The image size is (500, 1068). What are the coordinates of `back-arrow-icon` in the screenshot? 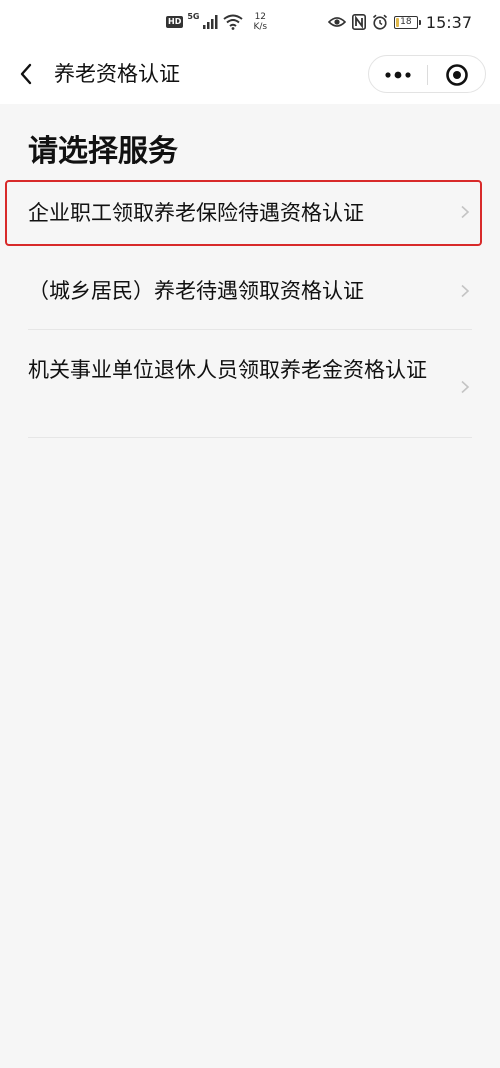 It's located at (26, 74).